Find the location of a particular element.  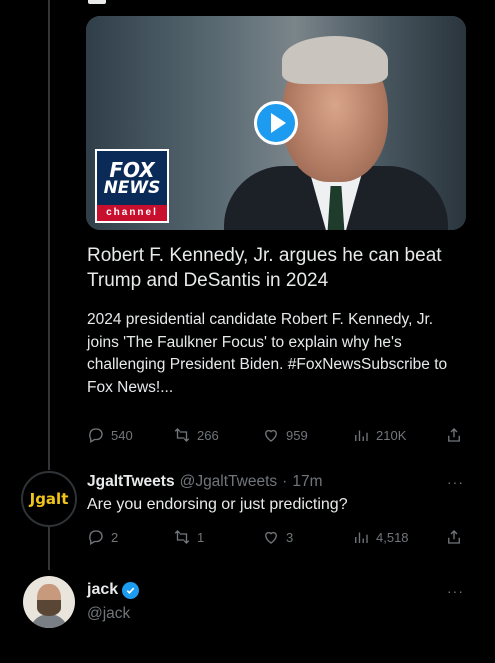

avatar: Jgalt is located at coordinates (49, 499).